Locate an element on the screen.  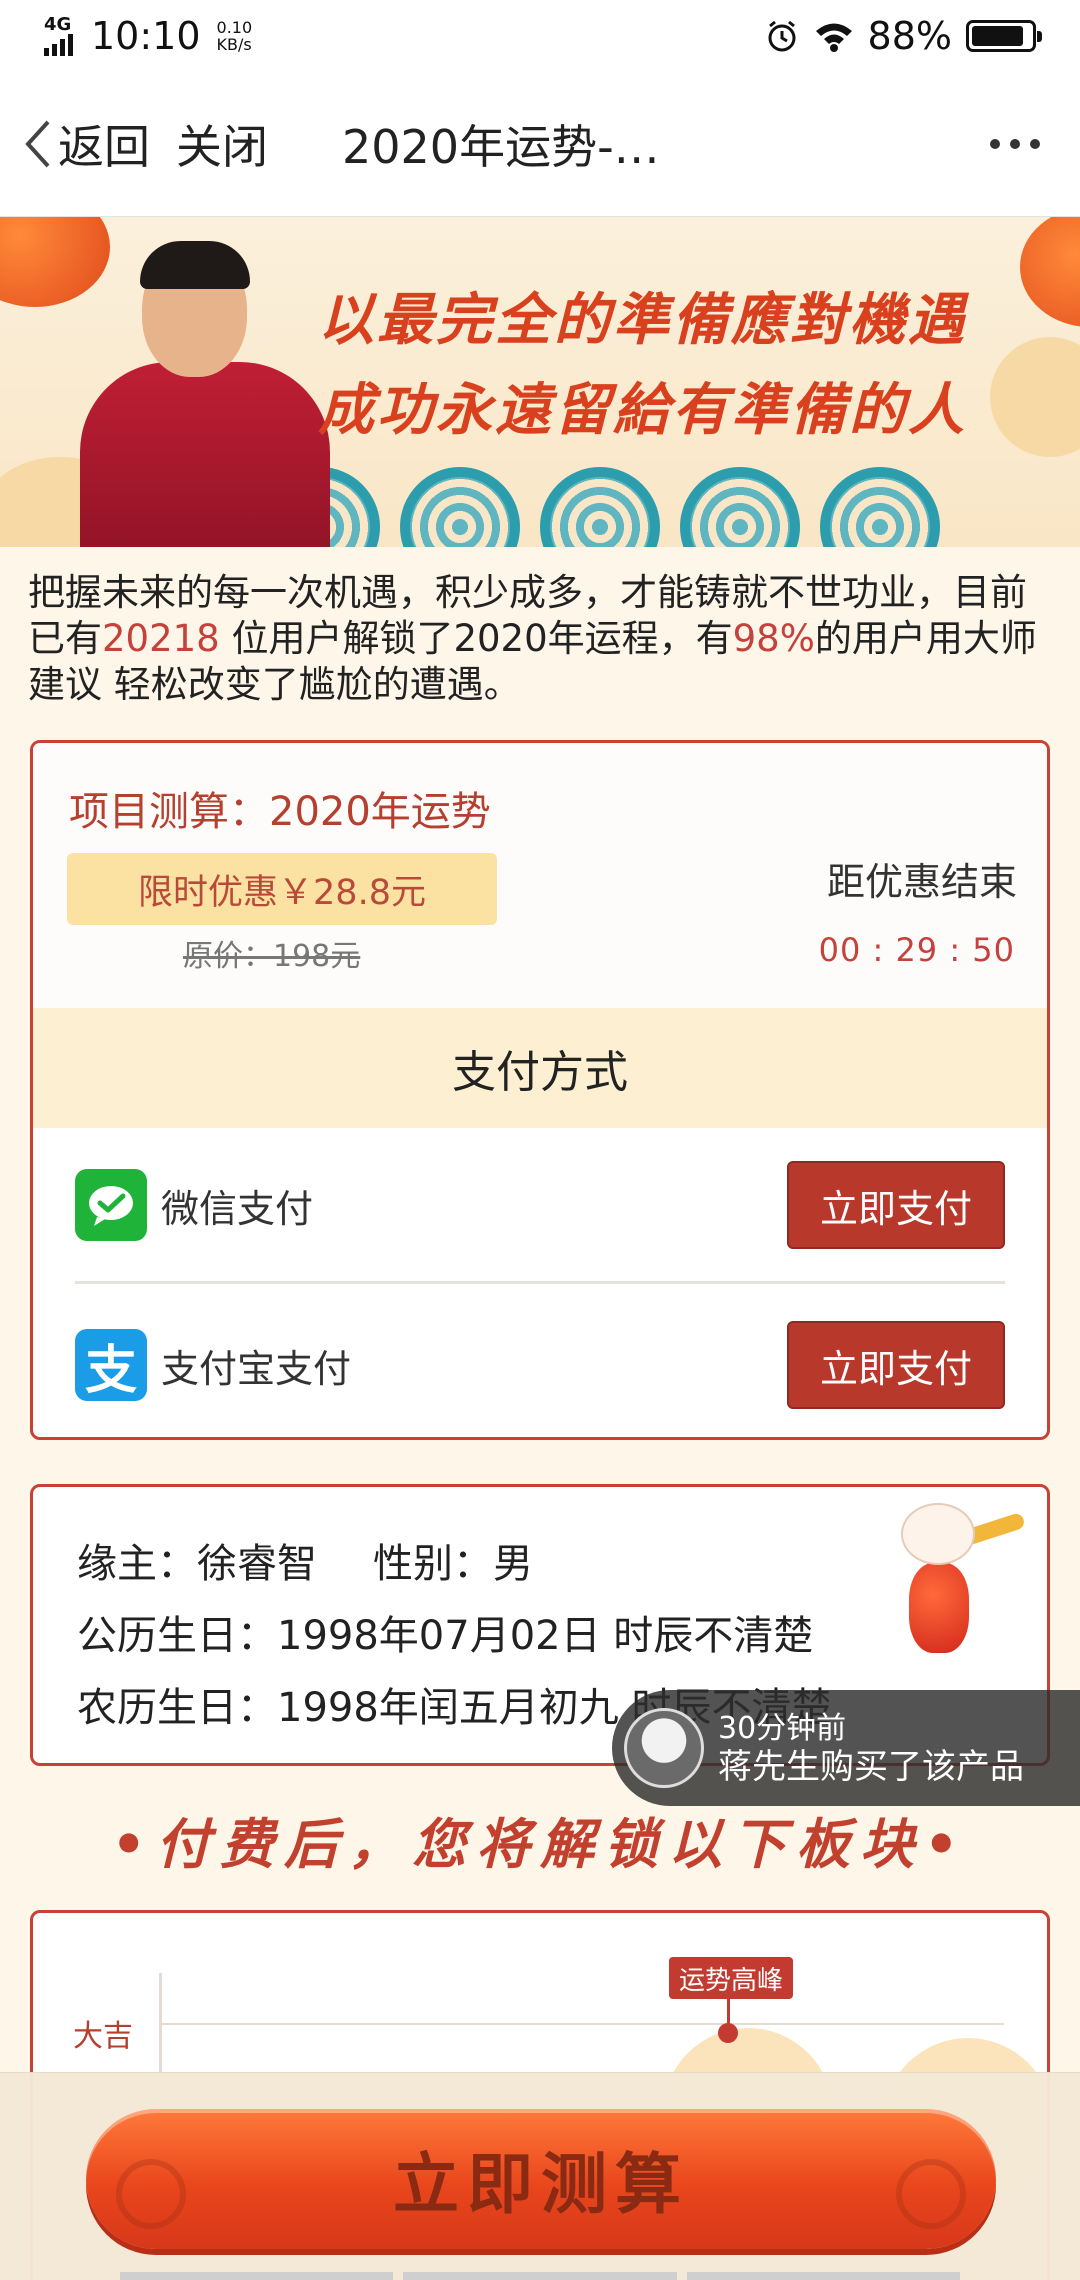
network-speed: 0.10 KB/s is located at coordinates (235, 36).